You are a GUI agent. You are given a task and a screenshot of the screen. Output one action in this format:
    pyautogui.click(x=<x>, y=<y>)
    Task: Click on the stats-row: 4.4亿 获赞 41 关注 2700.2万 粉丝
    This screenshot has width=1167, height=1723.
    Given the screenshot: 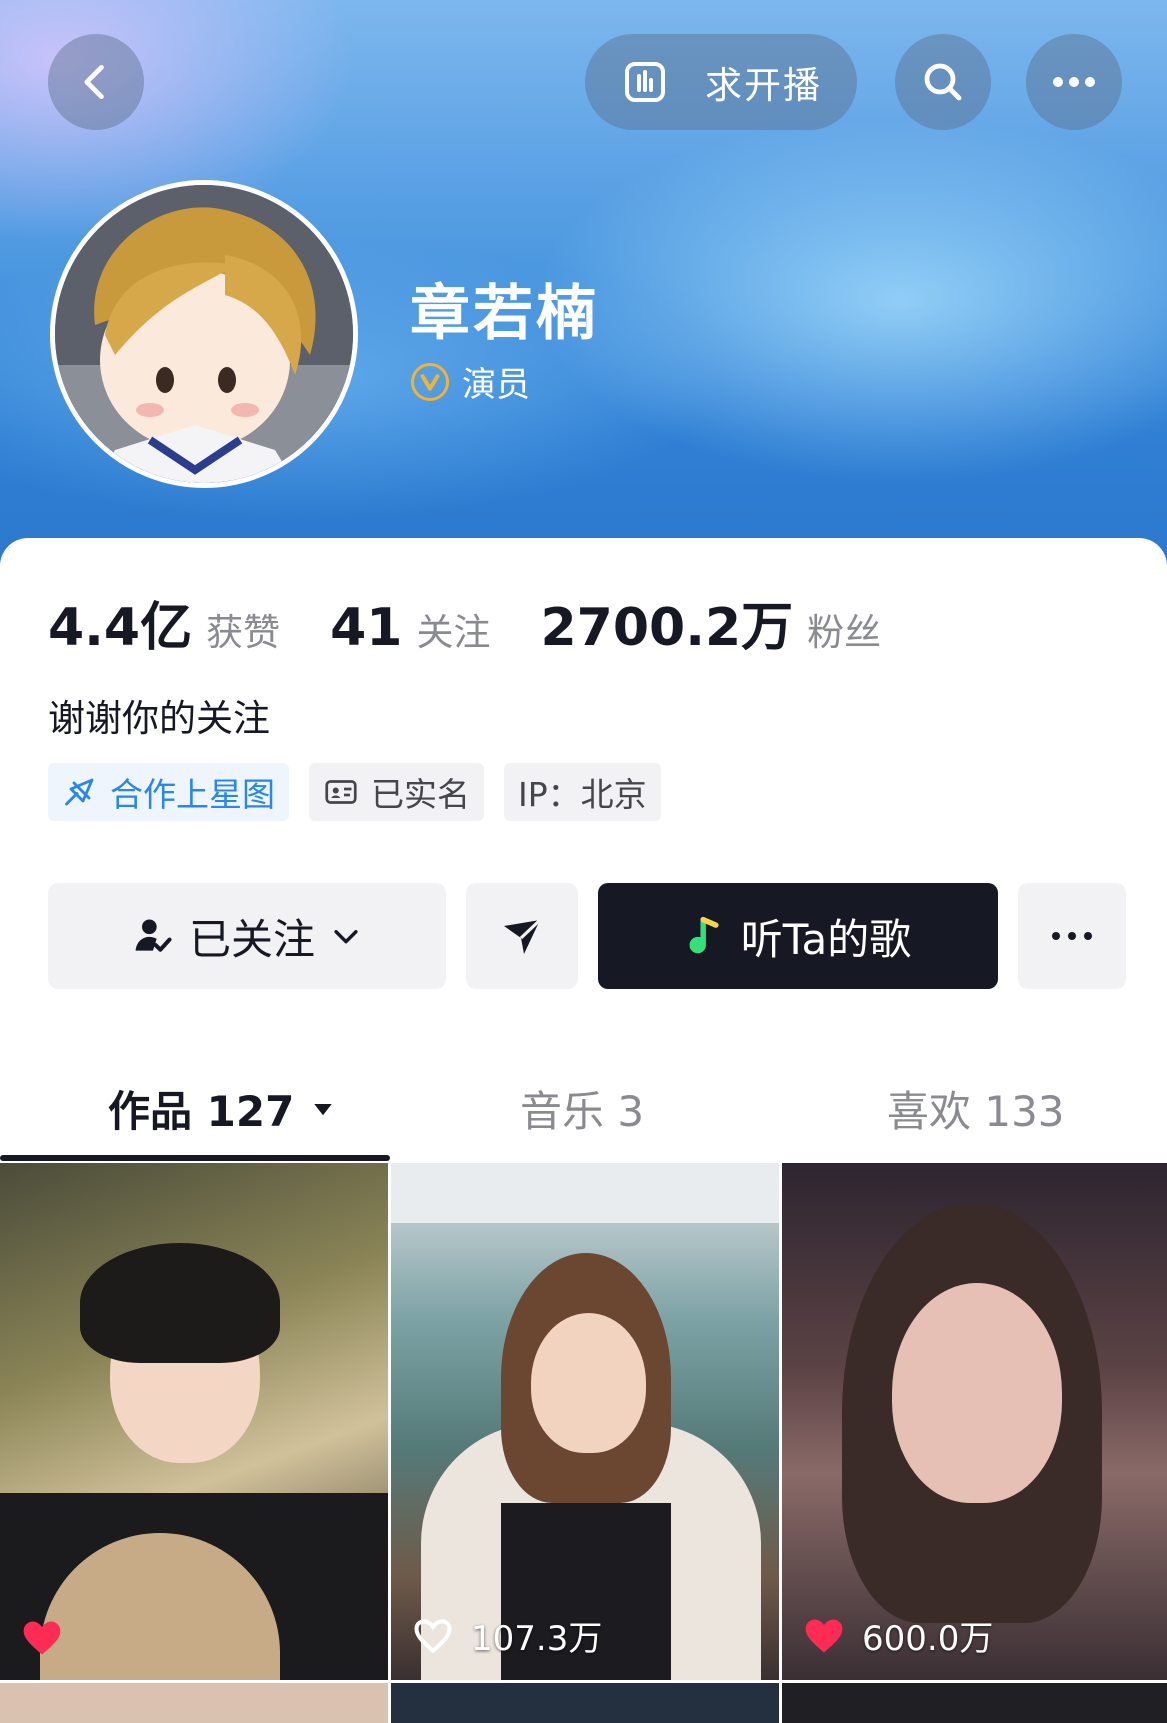 What is the action you would take?
    pyautogui.click(x=489, y=622)
    